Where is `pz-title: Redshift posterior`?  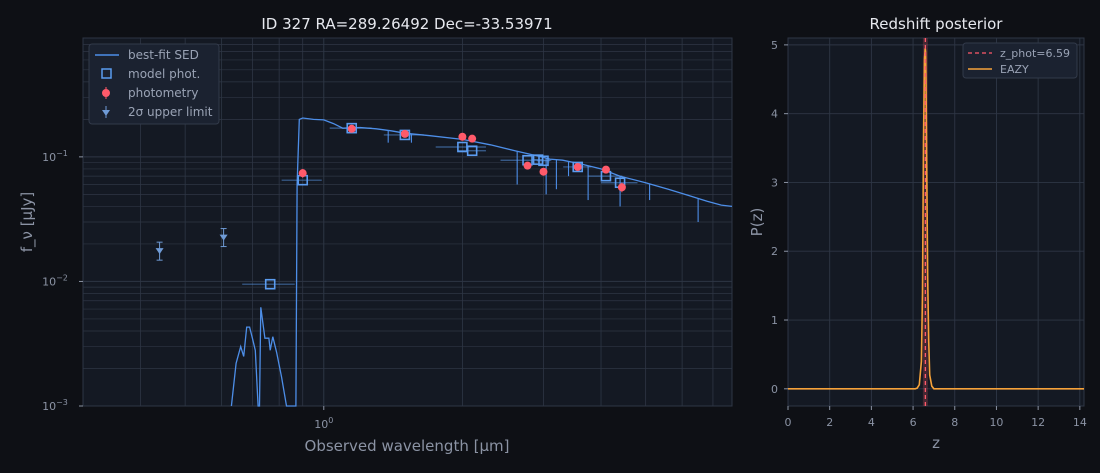 pz-title: Redshift posterior is located at coordinates (937, 24).